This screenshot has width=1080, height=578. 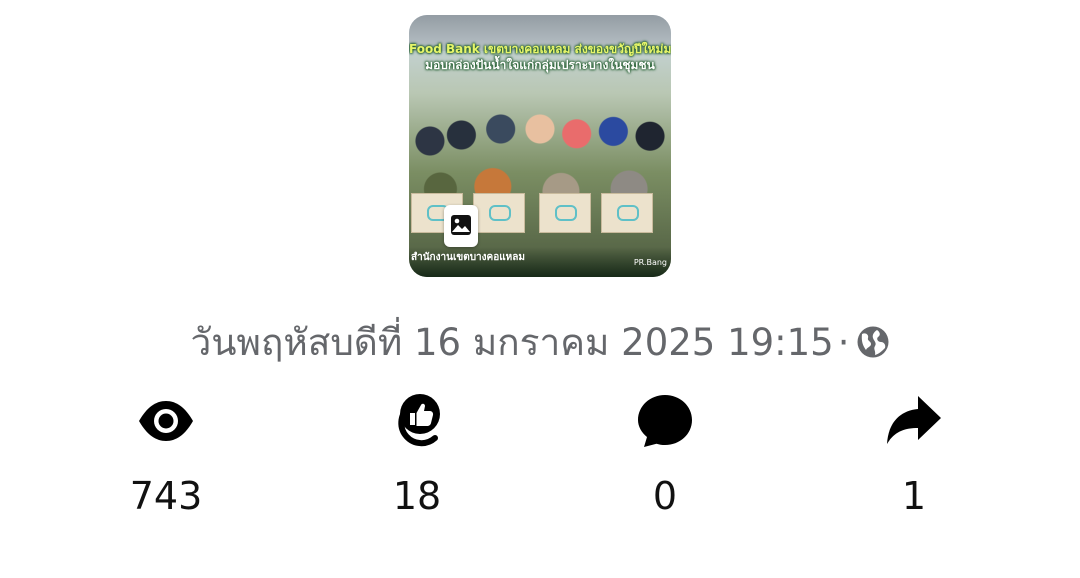 I want to click on like-icon, so click(x=419, y=420).